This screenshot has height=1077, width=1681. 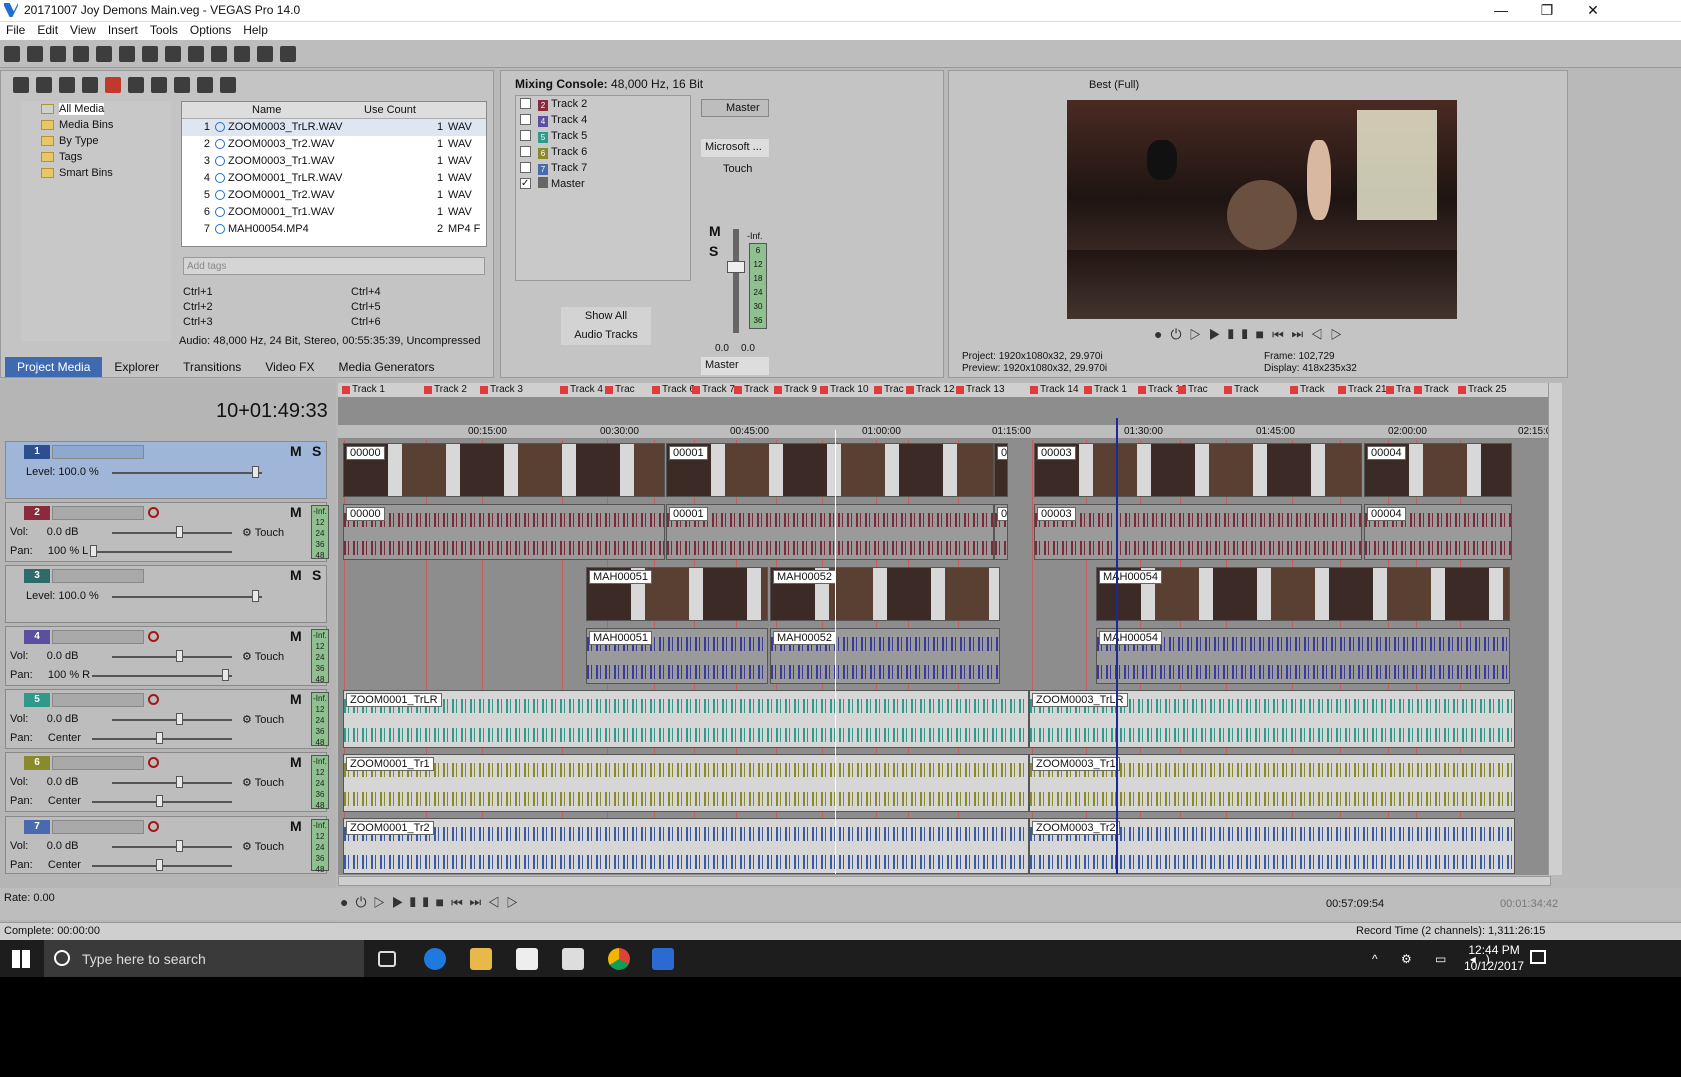 I want to click on mail-icon, so click(x=573, y=959).